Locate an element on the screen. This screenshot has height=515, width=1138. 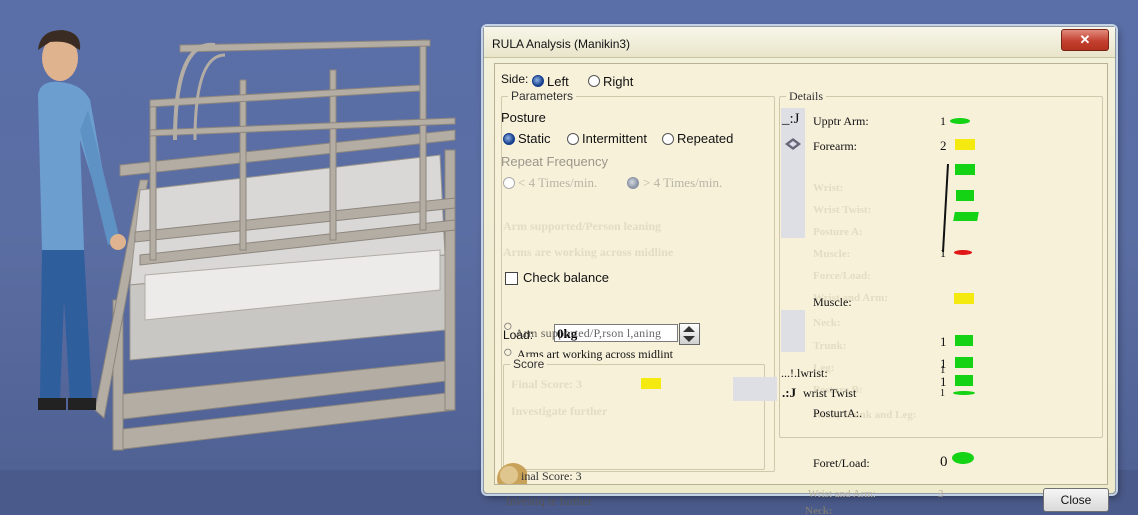
arm-supported-overlap: Arm supported/P,rson l,aning is located at coordinates (588, 333).